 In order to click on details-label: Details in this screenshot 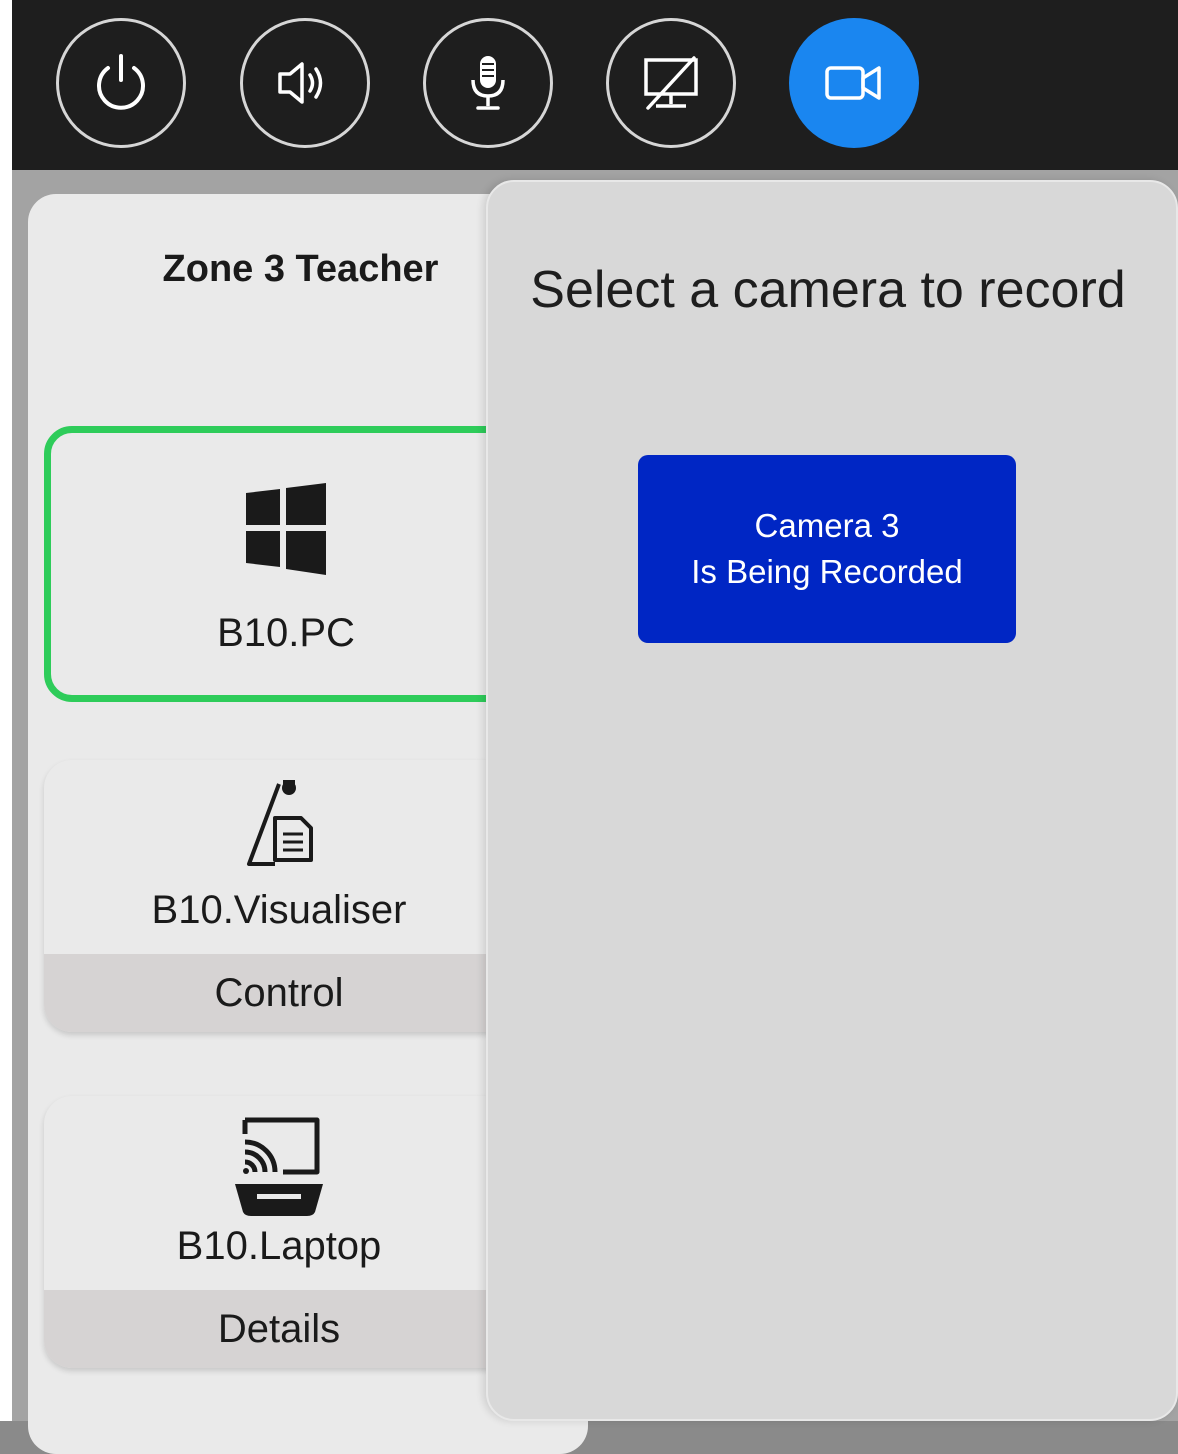, I will do `click(279, 1328)`.